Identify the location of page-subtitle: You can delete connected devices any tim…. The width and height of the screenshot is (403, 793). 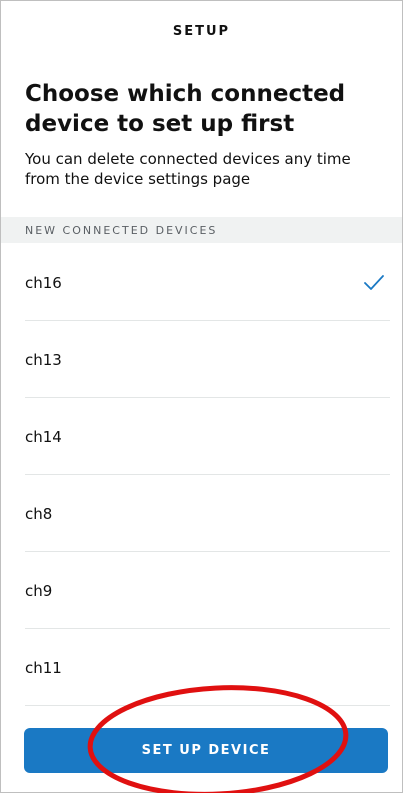
(188, 169).